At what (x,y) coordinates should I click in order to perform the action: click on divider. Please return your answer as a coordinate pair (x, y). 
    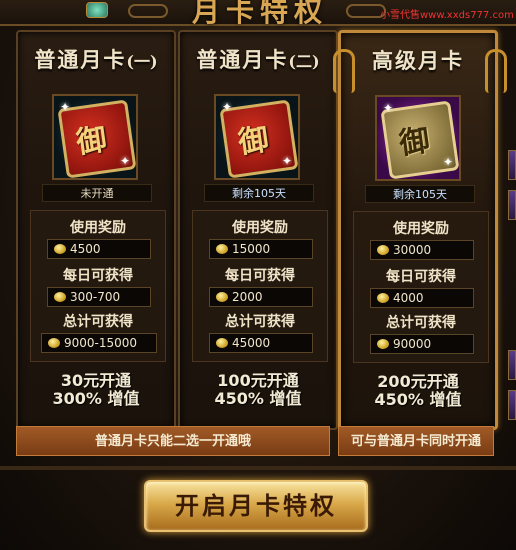
    Looking at the image, I should click on (258, 468).